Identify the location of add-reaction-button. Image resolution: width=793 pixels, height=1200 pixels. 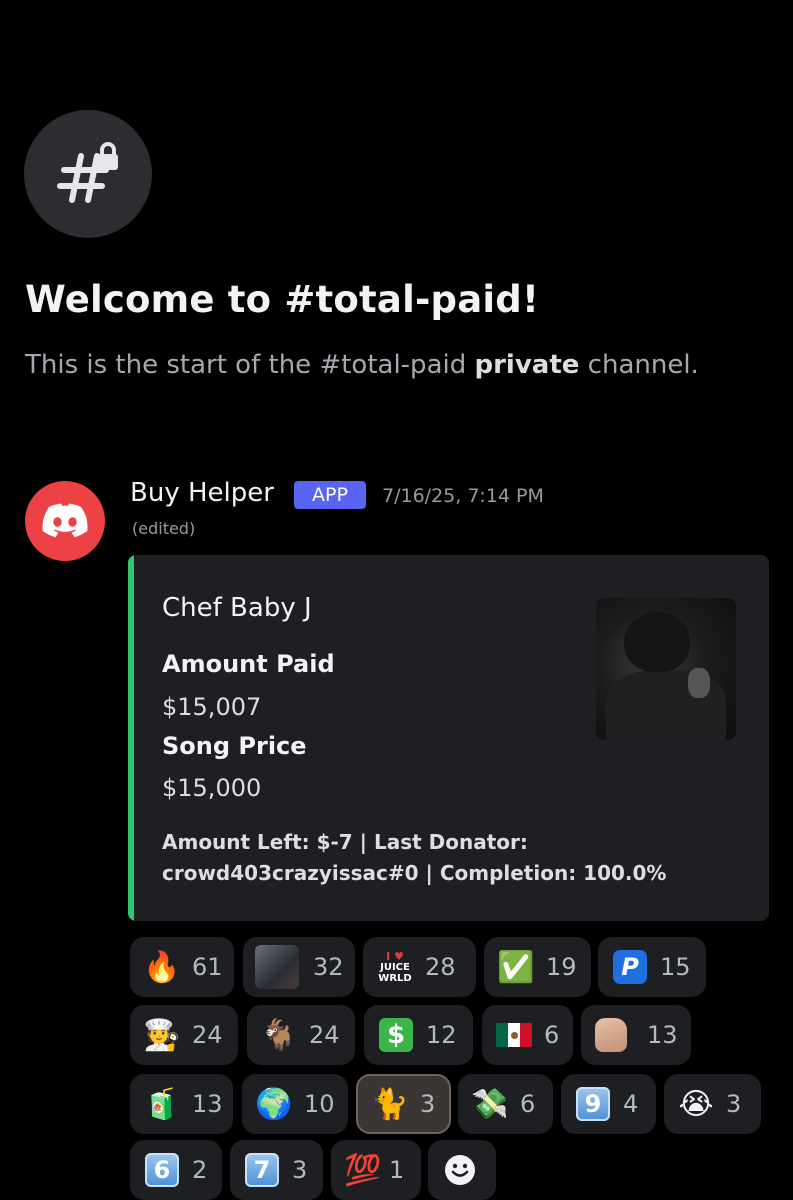
(462, 1170).